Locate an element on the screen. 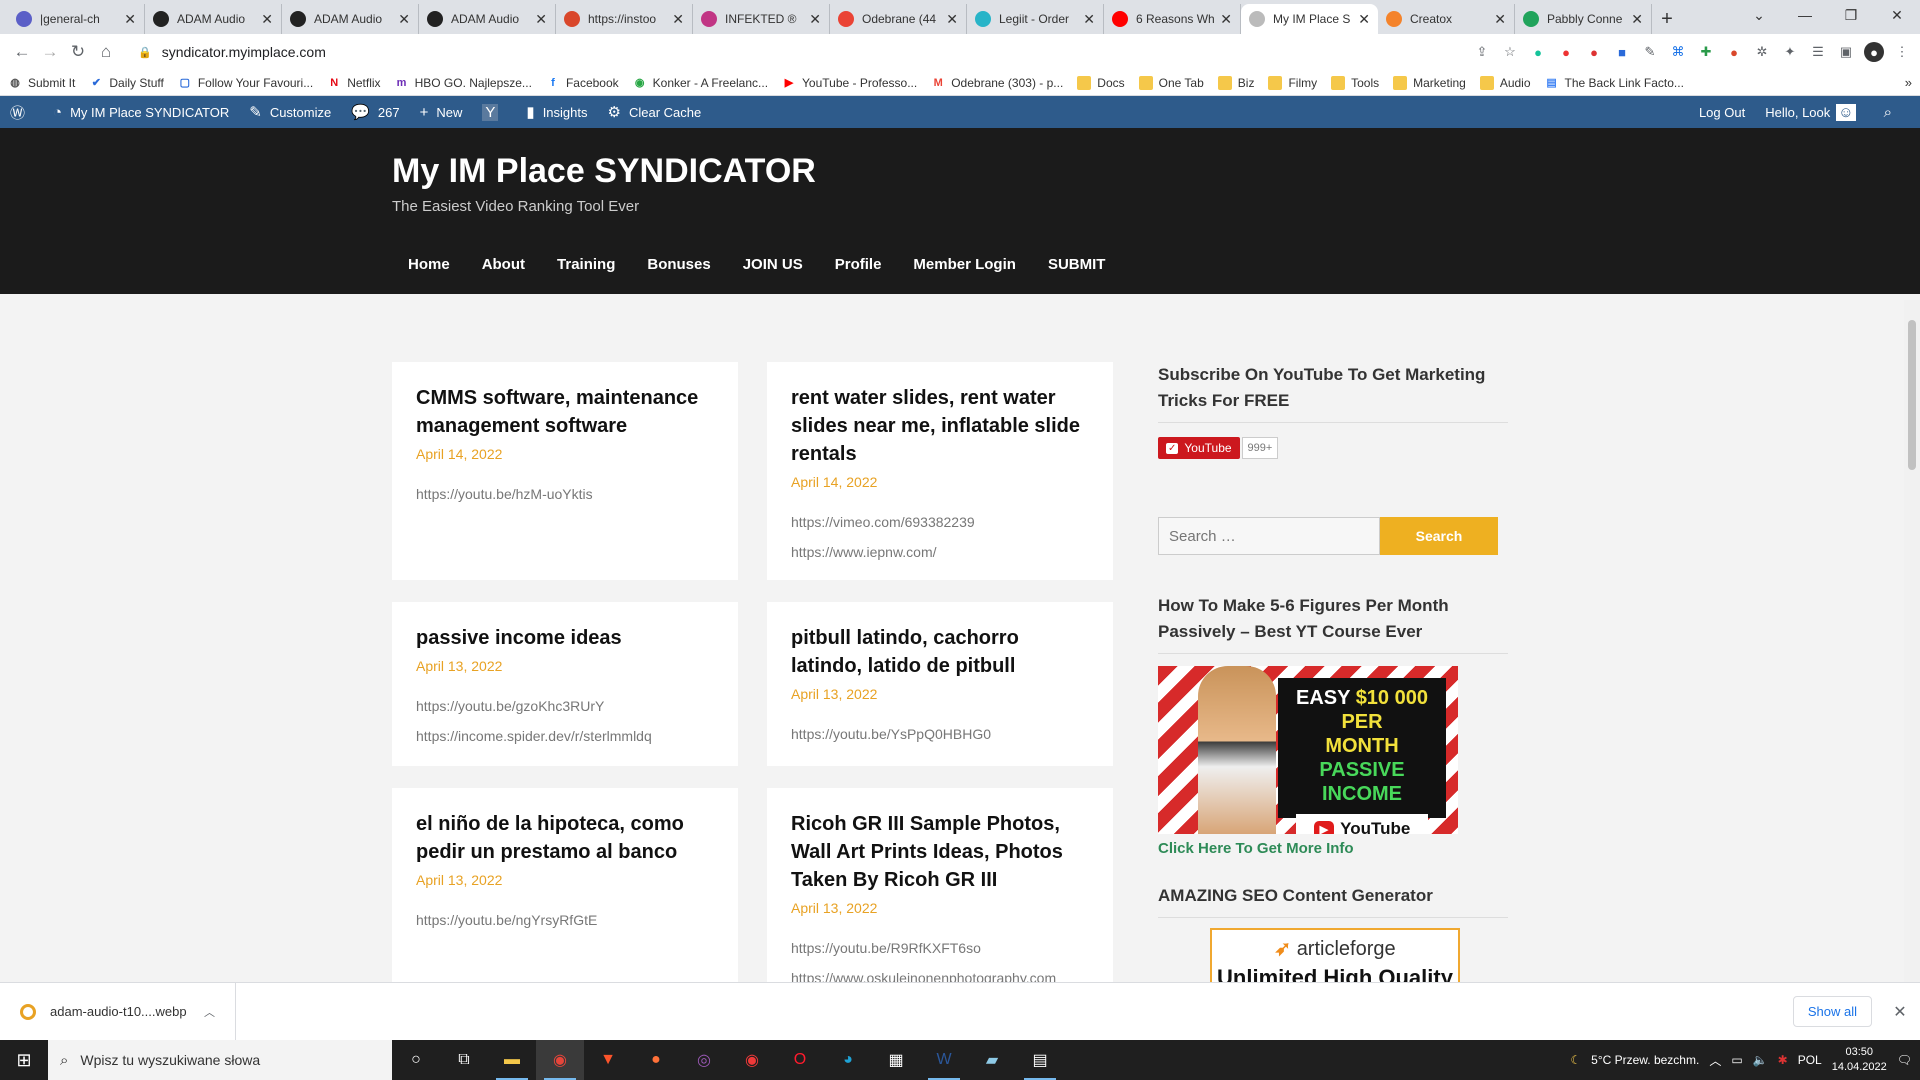 The width and height of the screenshot is (1920, 1080). reading-list-icon: ☰ is located at coordinates (1818, 52).